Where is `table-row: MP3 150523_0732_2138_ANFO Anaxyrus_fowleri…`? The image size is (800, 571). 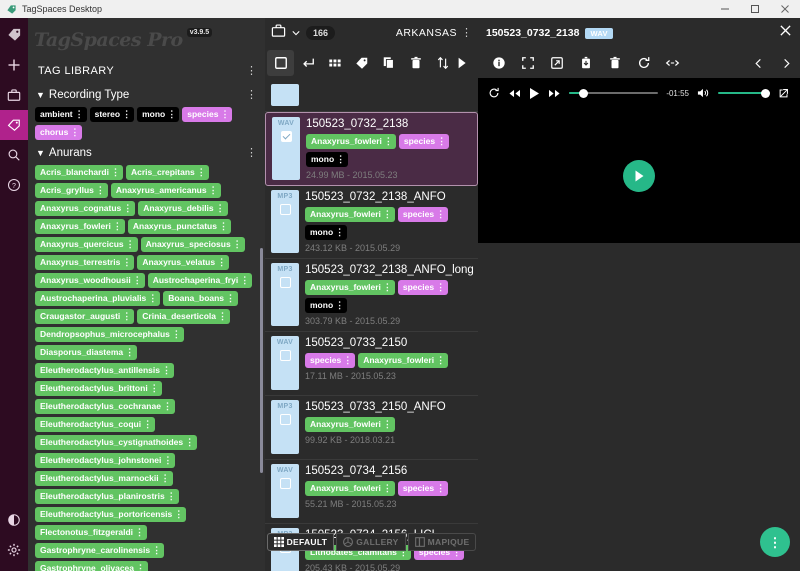 table-row: MP3 150523_0732_2138_ANFO Anaxyrus_fowleri… is located at coordinates (371, 222).